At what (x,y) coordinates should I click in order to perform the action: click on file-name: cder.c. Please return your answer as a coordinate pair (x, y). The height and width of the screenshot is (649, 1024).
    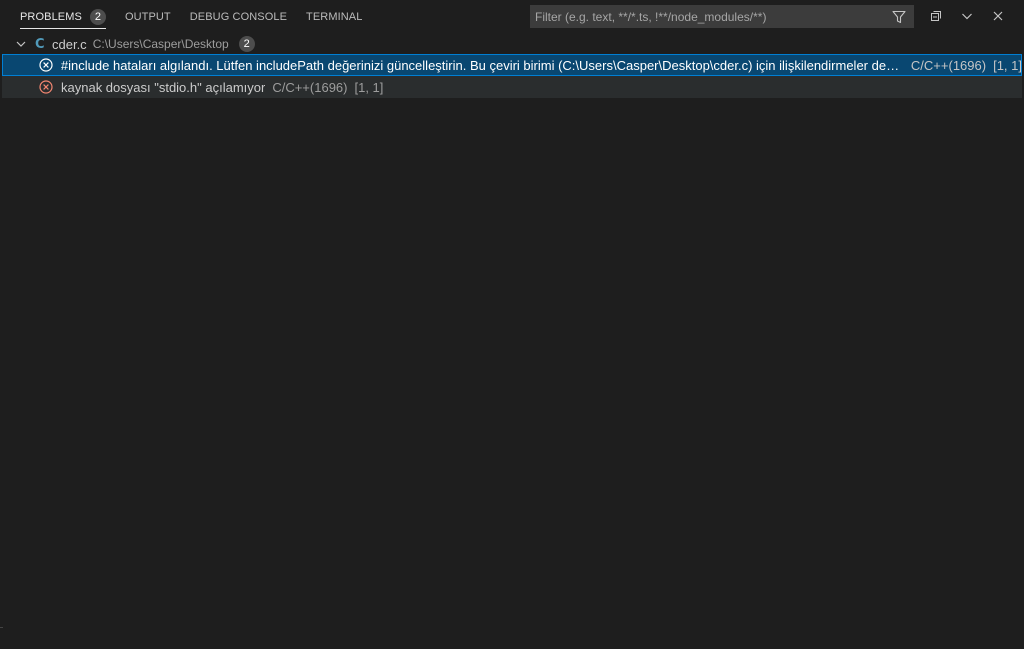
    Looking at the image, I should click on (69, 44).